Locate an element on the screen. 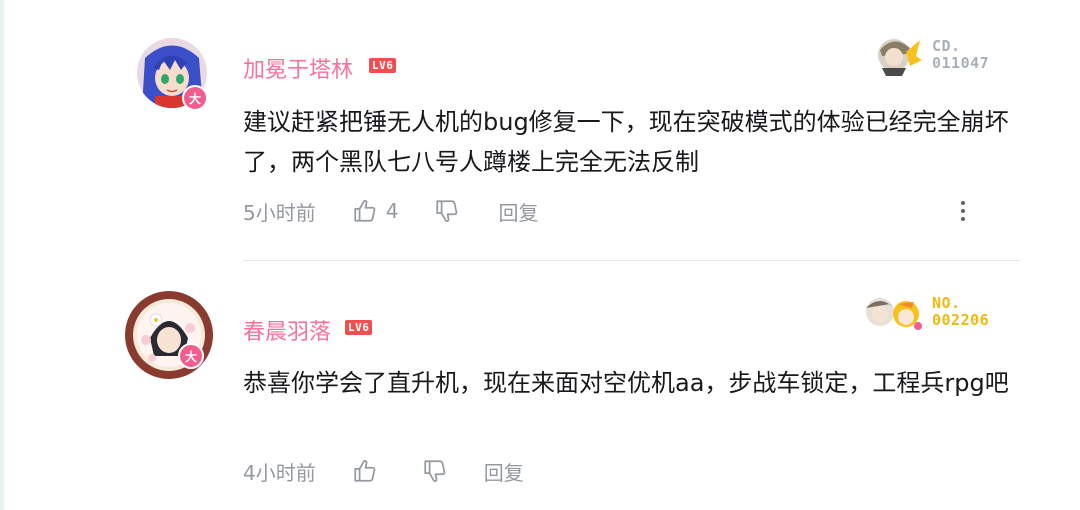 This screenshot has width=1080, height=510. left-edge-strip is located at coordinates (2, 255).